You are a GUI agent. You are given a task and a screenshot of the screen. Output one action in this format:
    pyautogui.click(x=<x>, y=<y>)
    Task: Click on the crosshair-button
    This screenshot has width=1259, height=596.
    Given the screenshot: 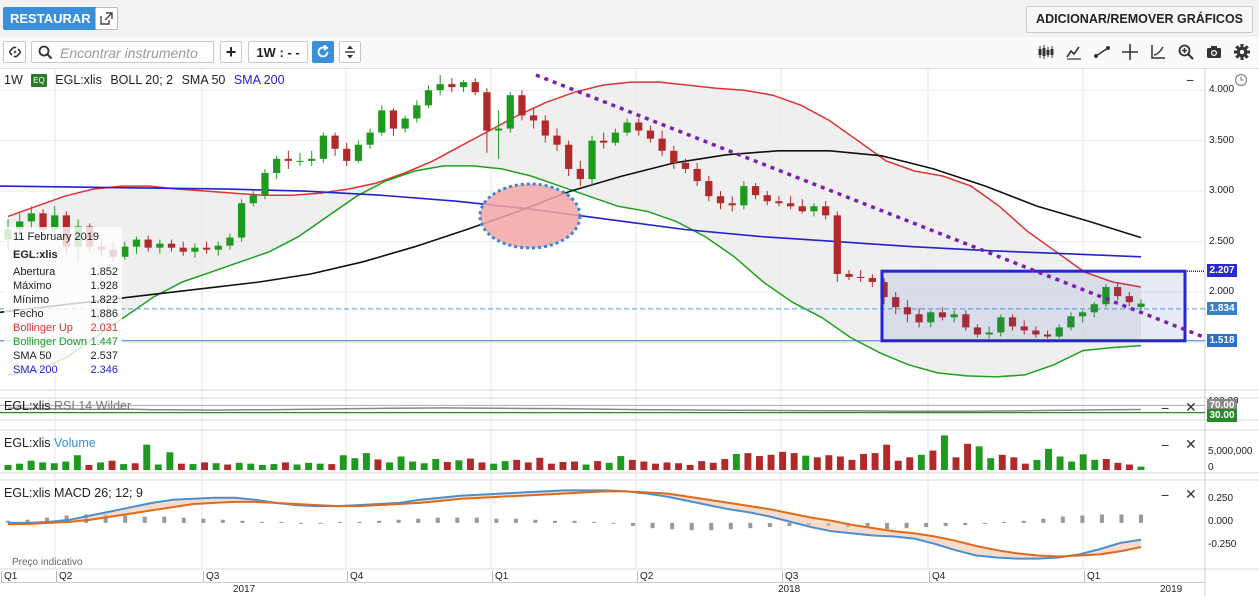 What is the action you would take?
    pyautogui.click(x=1130, y=52)
    